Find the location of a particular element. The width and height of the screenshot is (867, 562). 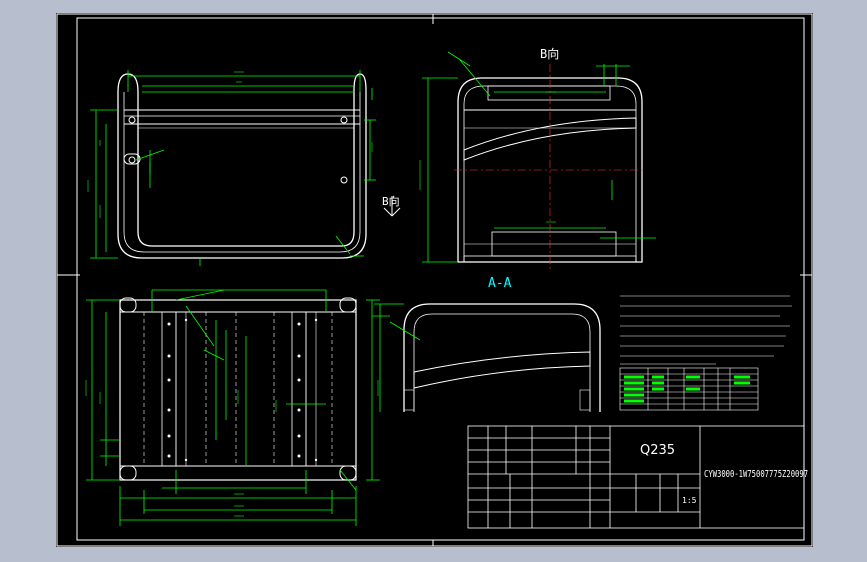

view-b-side-label: B向 is located at coordinates (391, 201).